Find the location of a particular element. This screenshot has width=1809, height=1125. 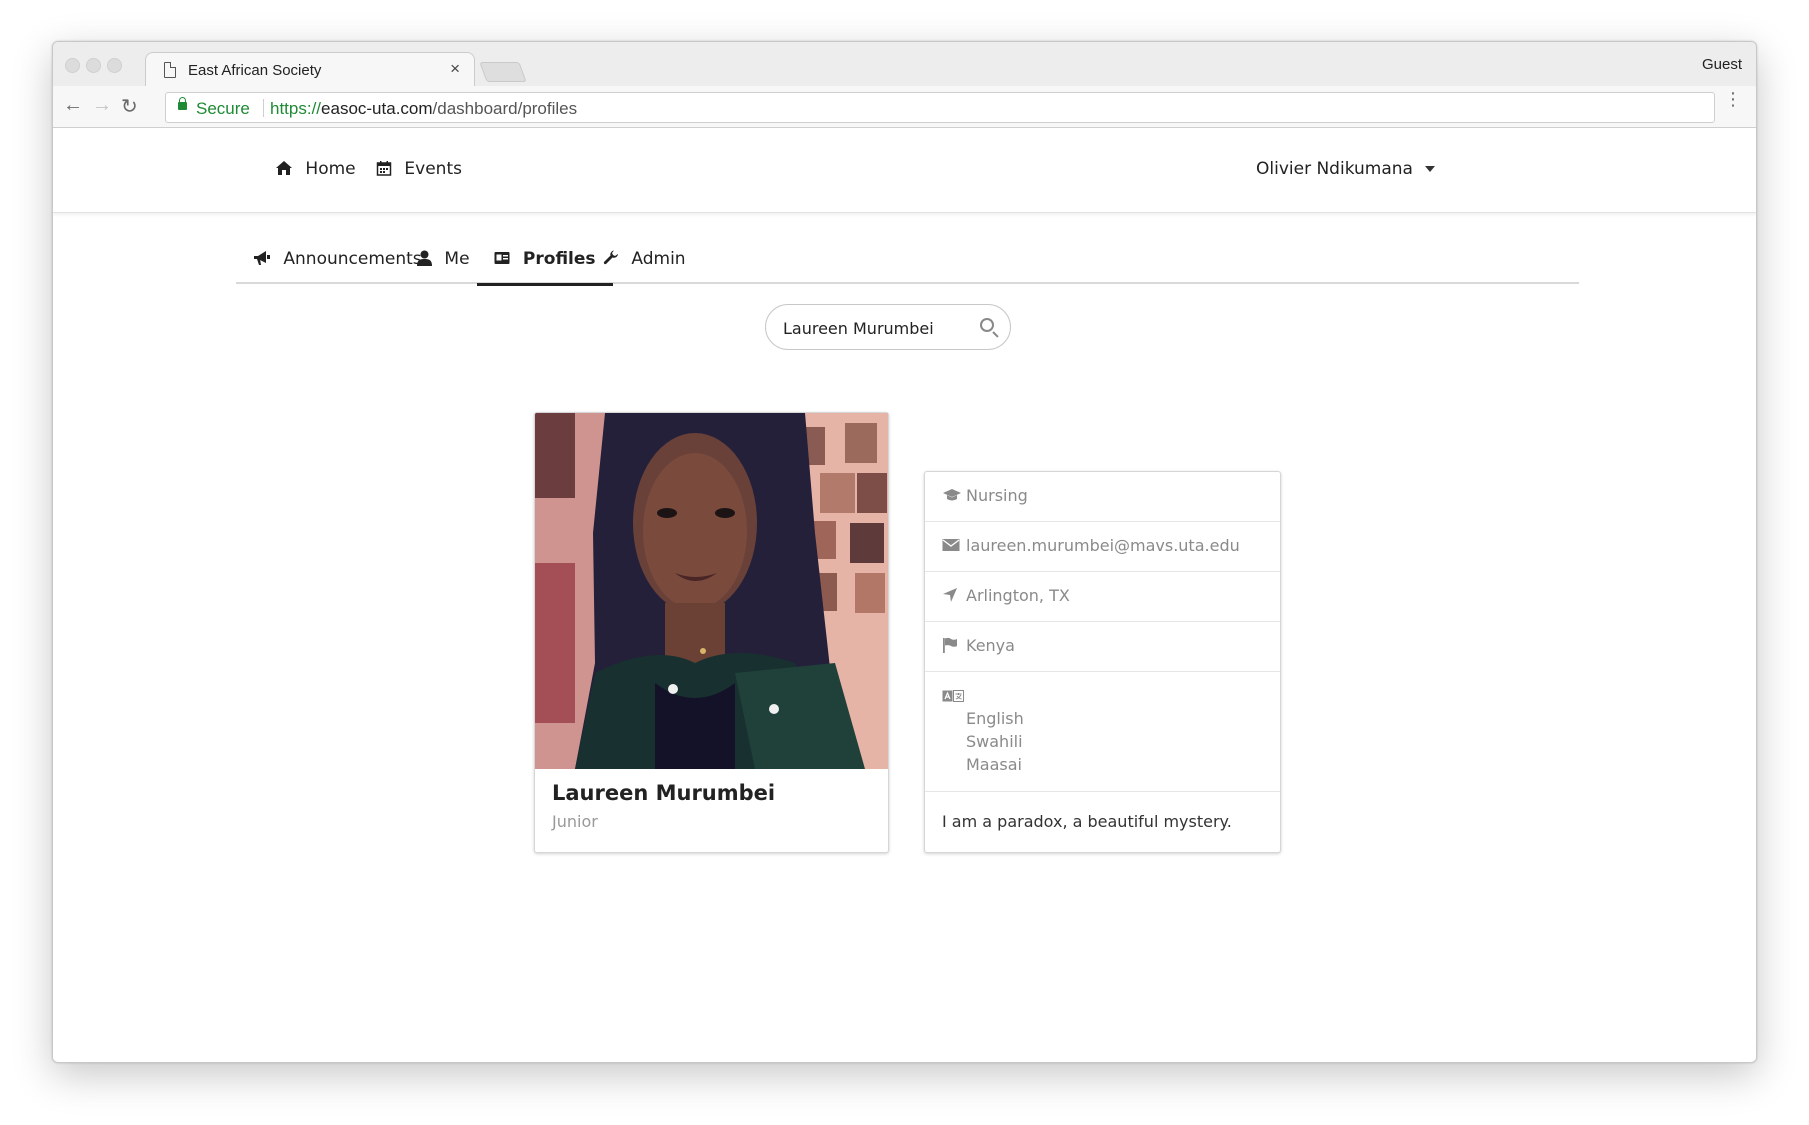

nav-events: Events is located at coordinates (419, 169).